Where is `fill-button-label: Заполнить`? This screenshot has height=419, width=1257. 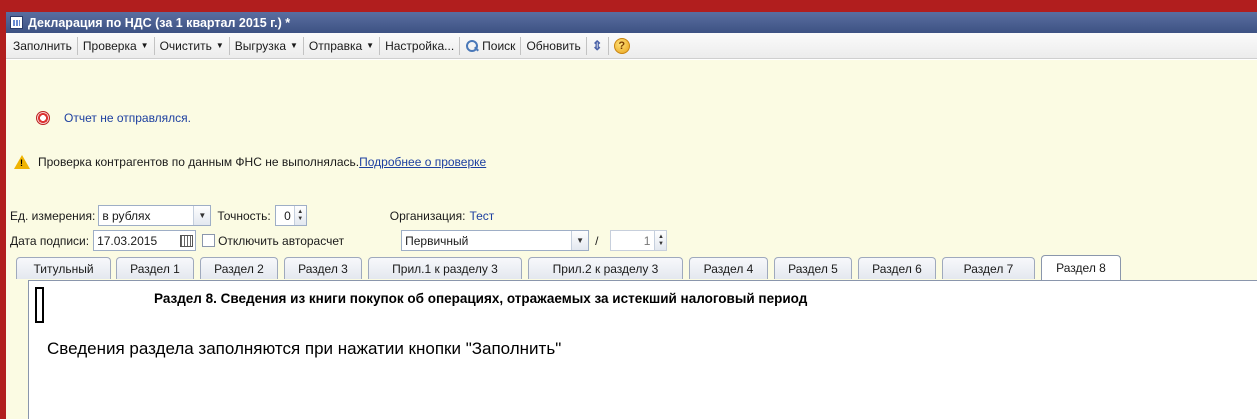 fill-button-label: Заполнить is located at coordinates (42, 45).